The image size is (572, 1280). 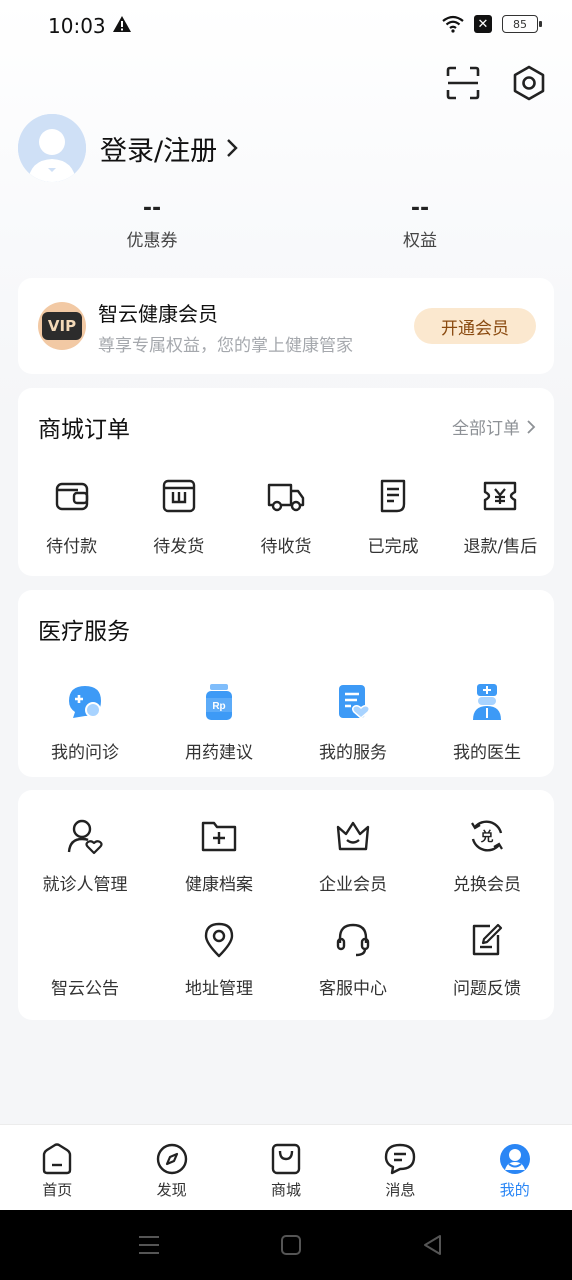 What do you see at coordinates (71, 496) in the screenshot?
I see `wallet-icon` at bounding box center [71, 496].